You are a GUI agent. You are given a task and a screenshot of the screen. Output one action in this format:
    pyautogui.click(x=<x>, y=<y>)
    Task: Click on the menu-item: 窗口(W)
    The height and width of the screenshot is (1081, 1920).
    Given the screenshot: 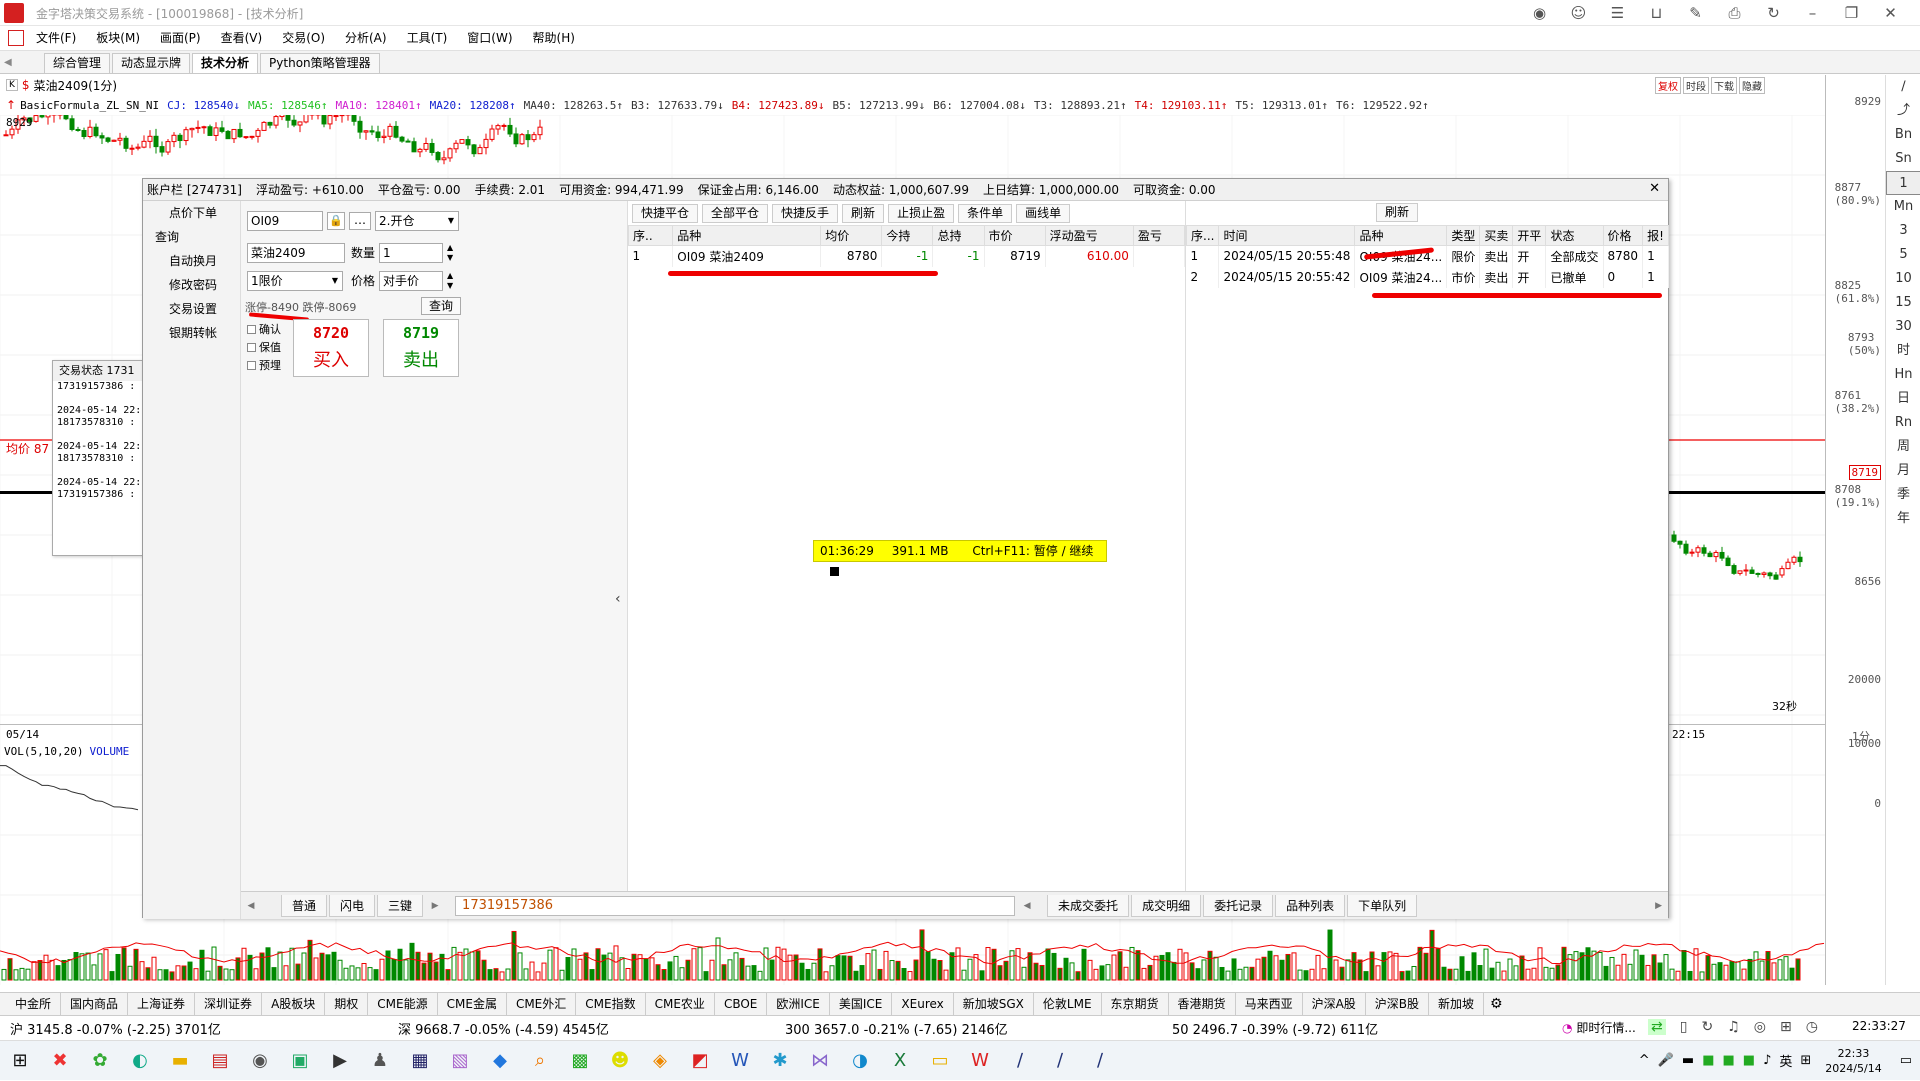 What is the action you would take?
    pyautogui.click(x=489, y=38)
    